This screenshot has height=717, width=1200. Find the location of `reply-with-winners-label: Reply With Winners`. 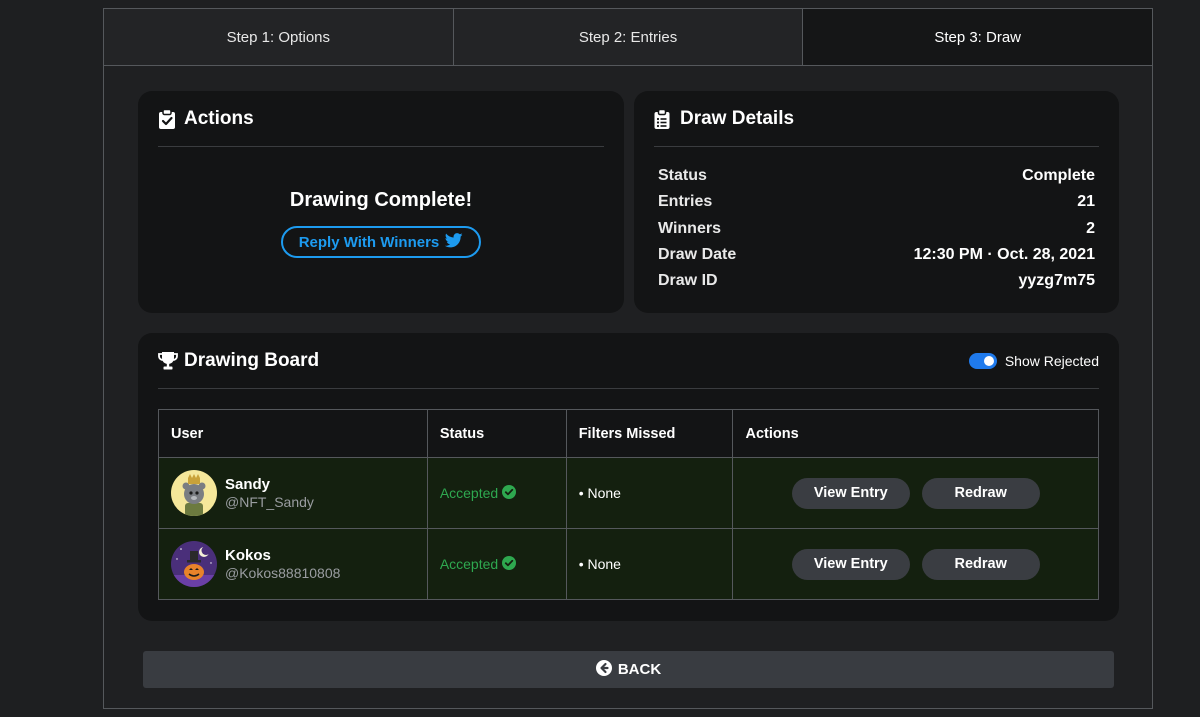

reply-with-winners-label: Reply With Winners is located at coordinates (369, 242).